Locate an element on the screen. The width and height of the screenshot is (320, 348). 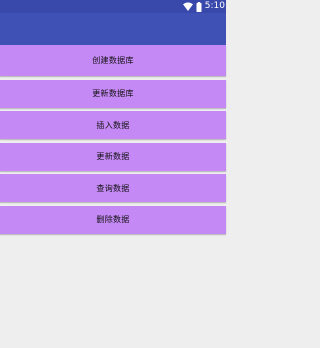
update-data-button: 更新数据 is located at coordinates (113, 156).